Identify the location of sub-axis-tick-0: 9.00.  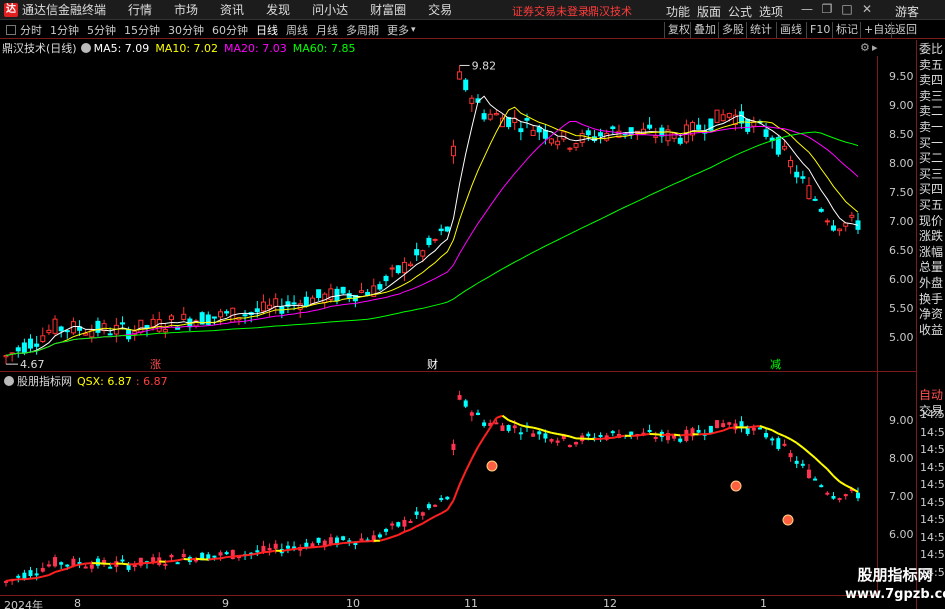
(901, 420).